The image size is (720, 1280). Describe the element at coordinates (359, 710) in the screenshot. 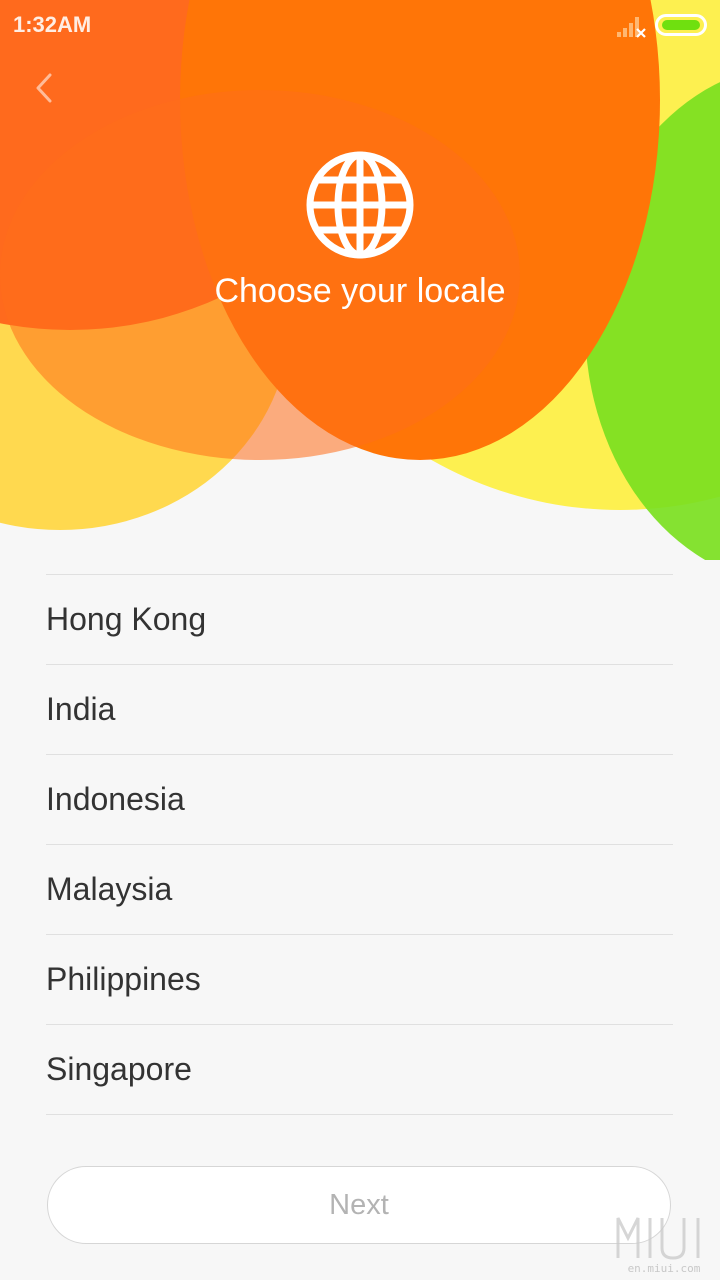

I see `locale-item-india: India` at that location.